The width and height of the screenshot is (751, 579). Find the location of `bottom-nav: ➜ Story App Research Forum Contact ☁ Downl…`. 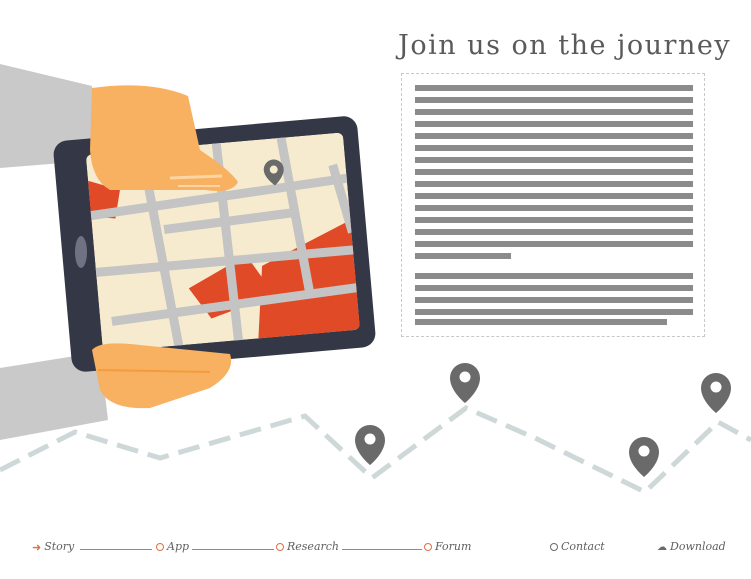

bottom-nav: ➜ Story App Research Forum Contact ☁ Downl… is located at coordinates (375, 550).